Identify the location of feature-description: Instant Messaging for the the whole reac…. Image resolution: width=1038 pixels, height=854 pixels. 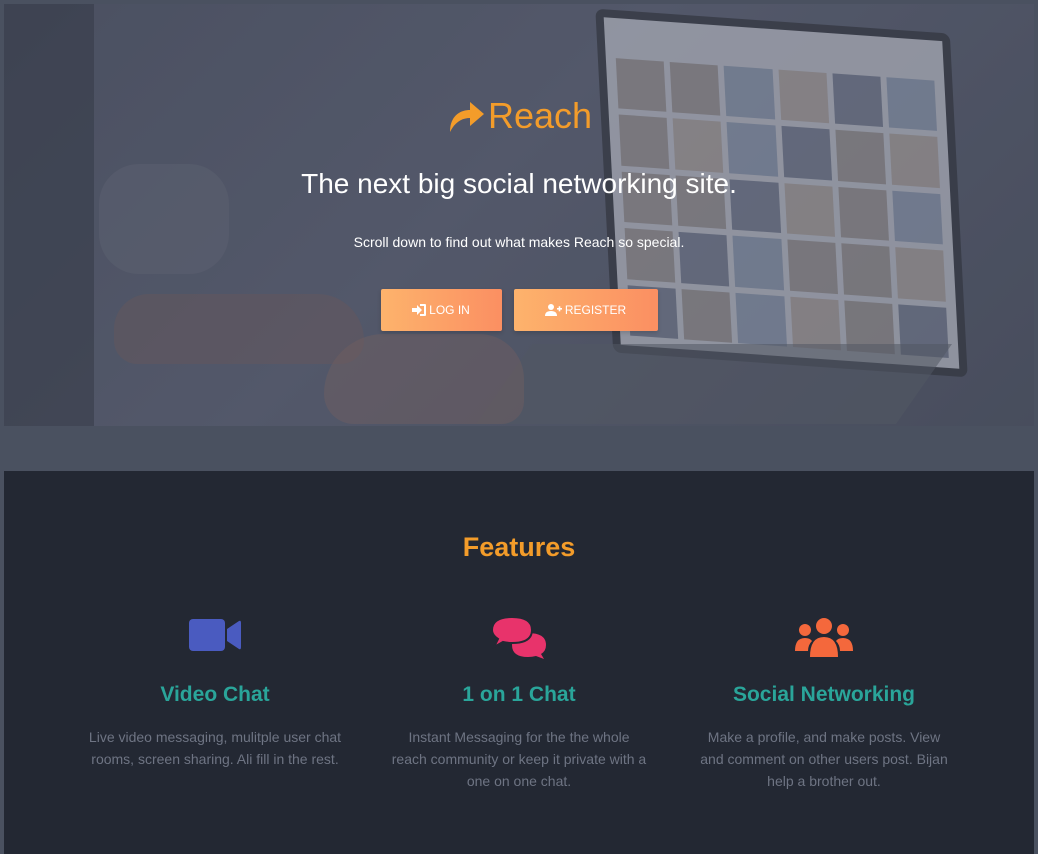
(519, 759).